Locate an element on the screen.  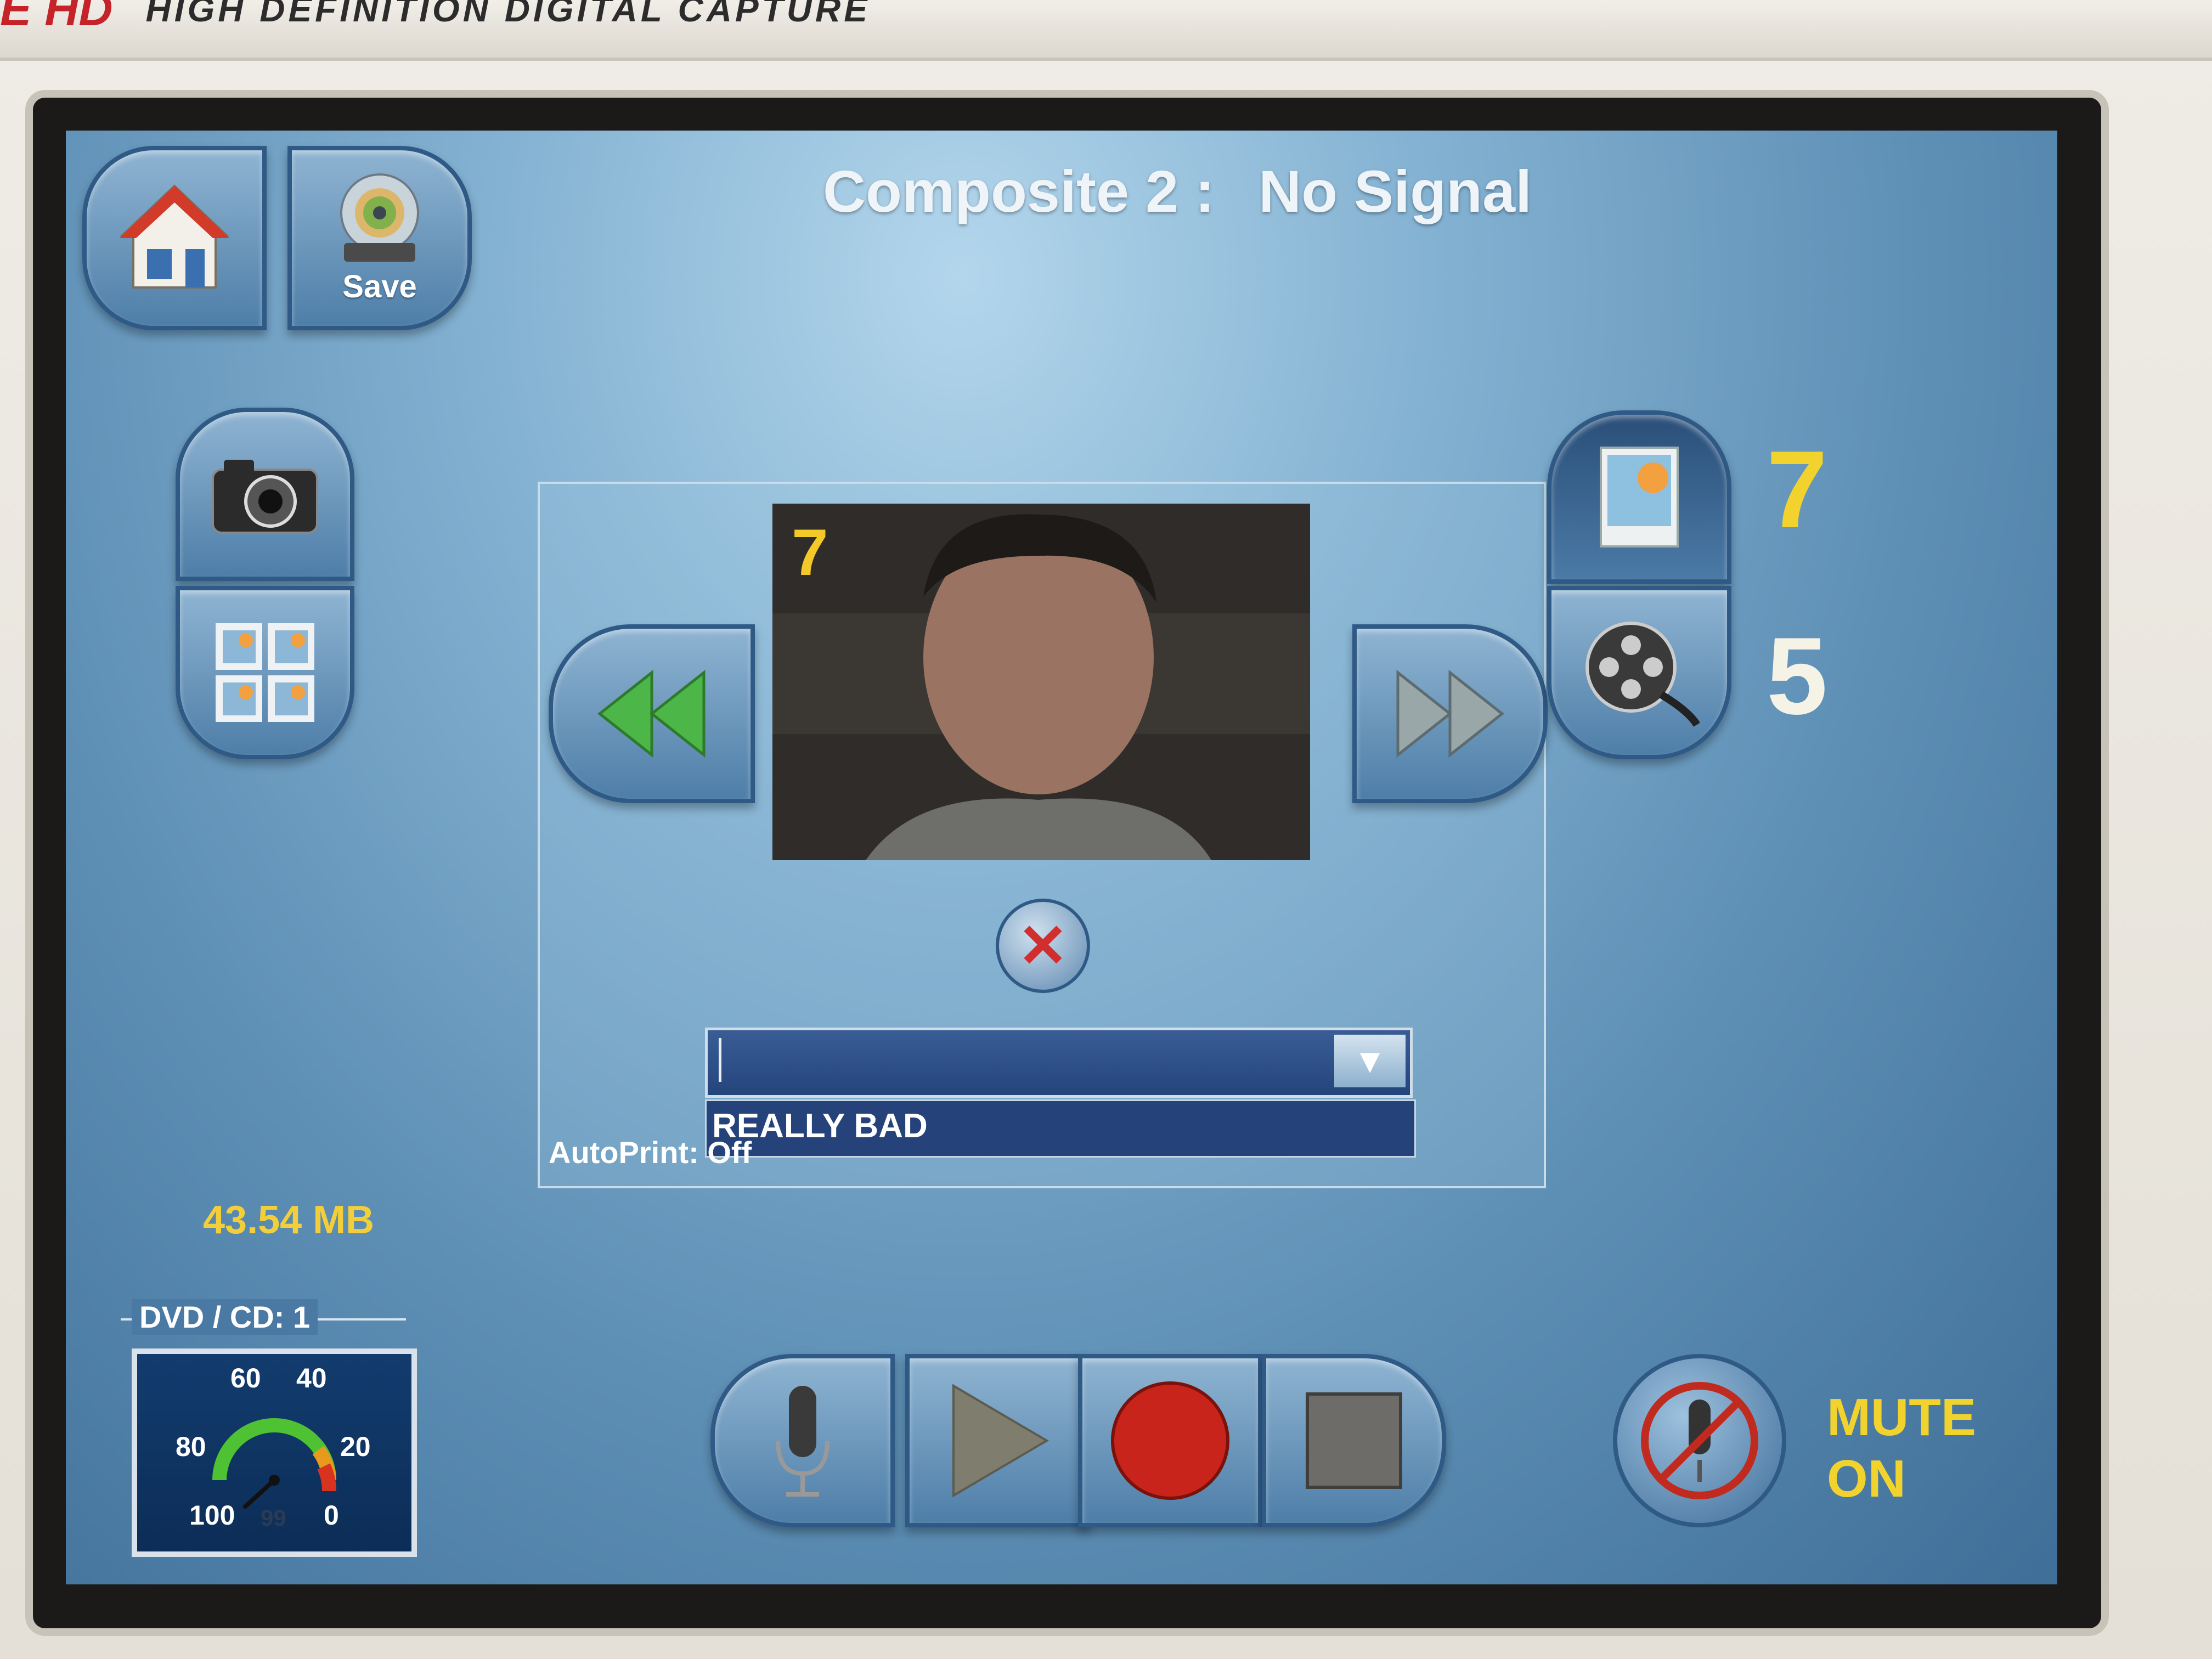
film-reel-icon is located at coordinates (1642, 675).